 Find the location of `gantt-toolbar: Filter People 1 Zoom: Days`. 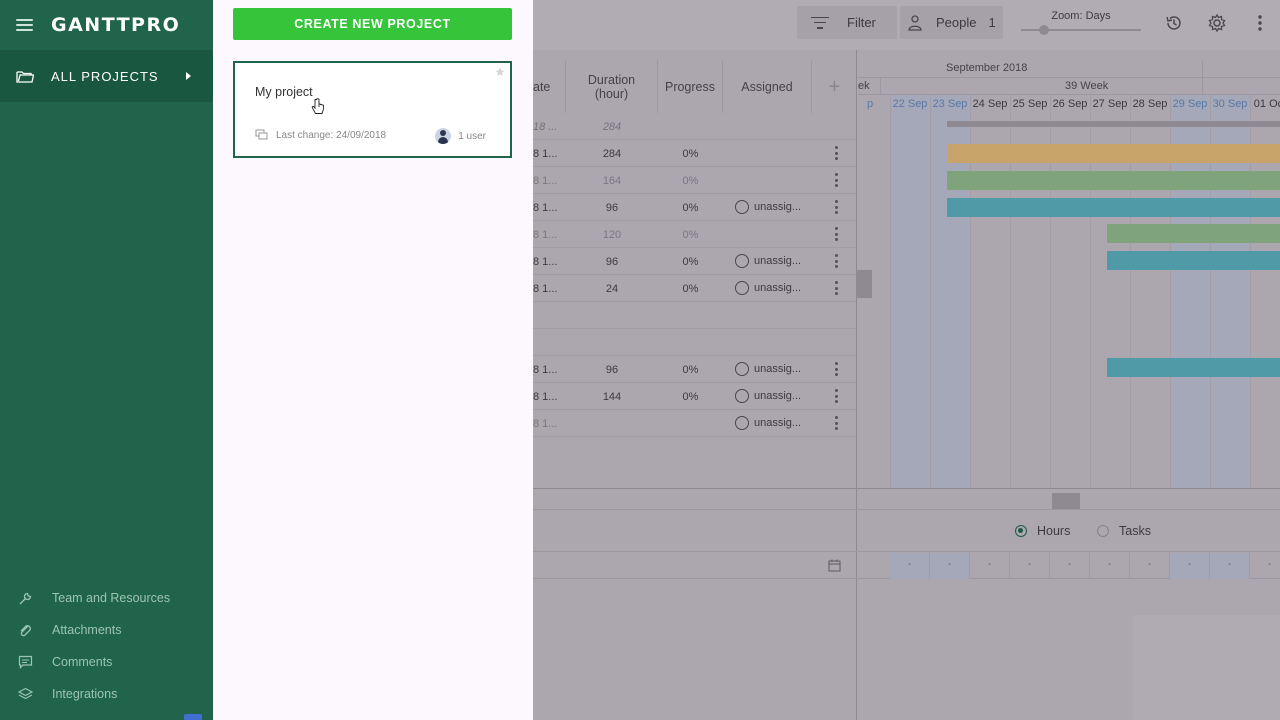

gantt-toolbar: Filter People 1 Zoom: Days is located at coordinates (906, 25).